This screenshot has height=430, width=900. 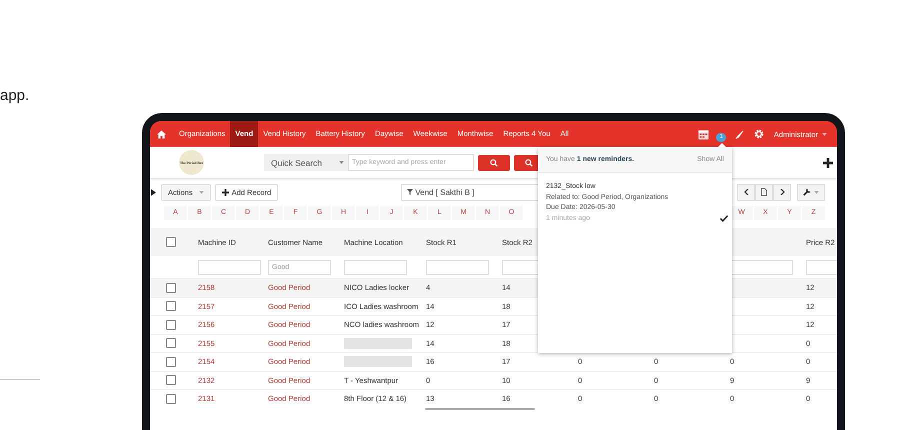 I want to click on search-button, so click(x=494, y=162).